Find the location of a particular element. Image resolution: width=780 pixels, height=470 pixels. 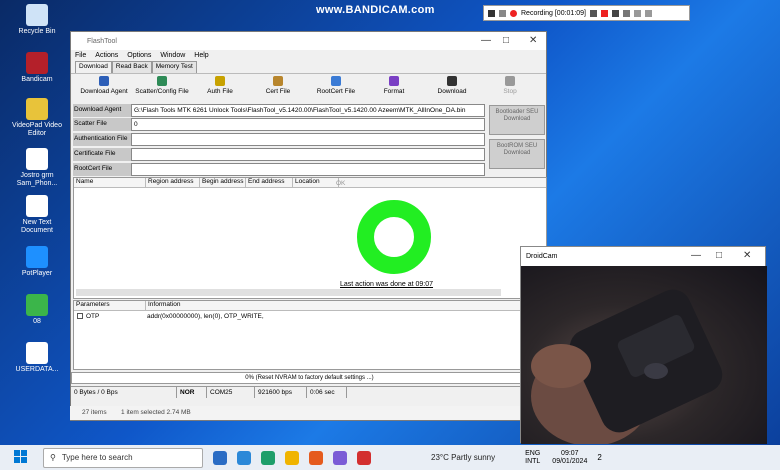

field-label: Certificate File is located at coordinates (102, 154).